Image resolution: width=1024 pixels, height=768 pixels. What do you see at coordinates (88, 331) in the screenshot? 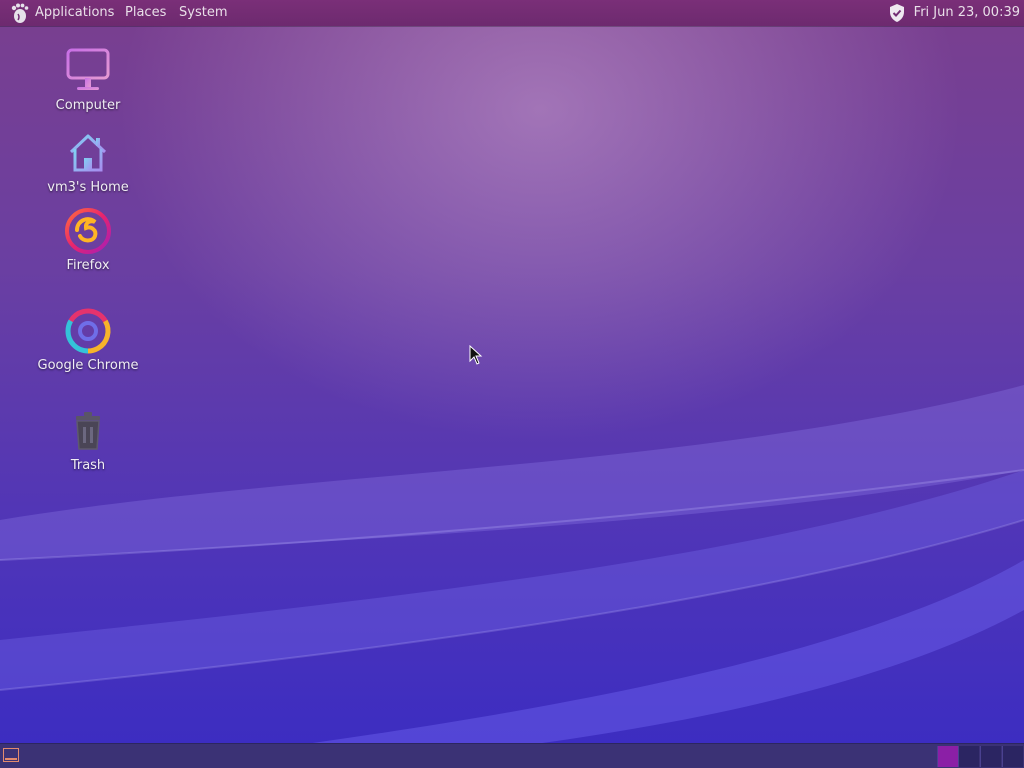
I see `chrome-icon` at bounding box center [88, 331].